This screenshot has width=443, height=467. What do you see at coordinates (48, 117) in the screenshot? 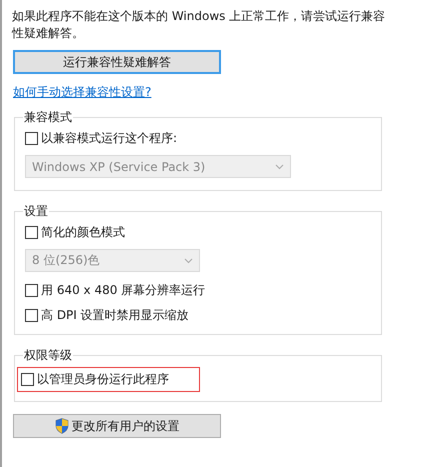
I see `group-title: 兼容模式` at bounding box center [48, 117].